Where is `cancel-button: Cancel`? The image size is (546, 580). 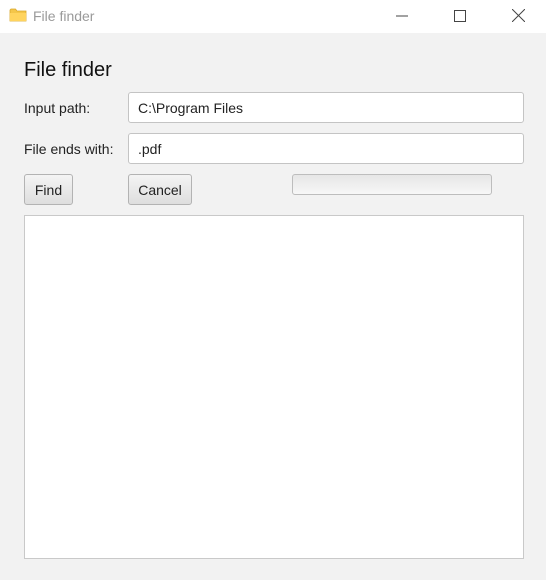
cancel-button: Cancel is located at coordinates (160, 189).